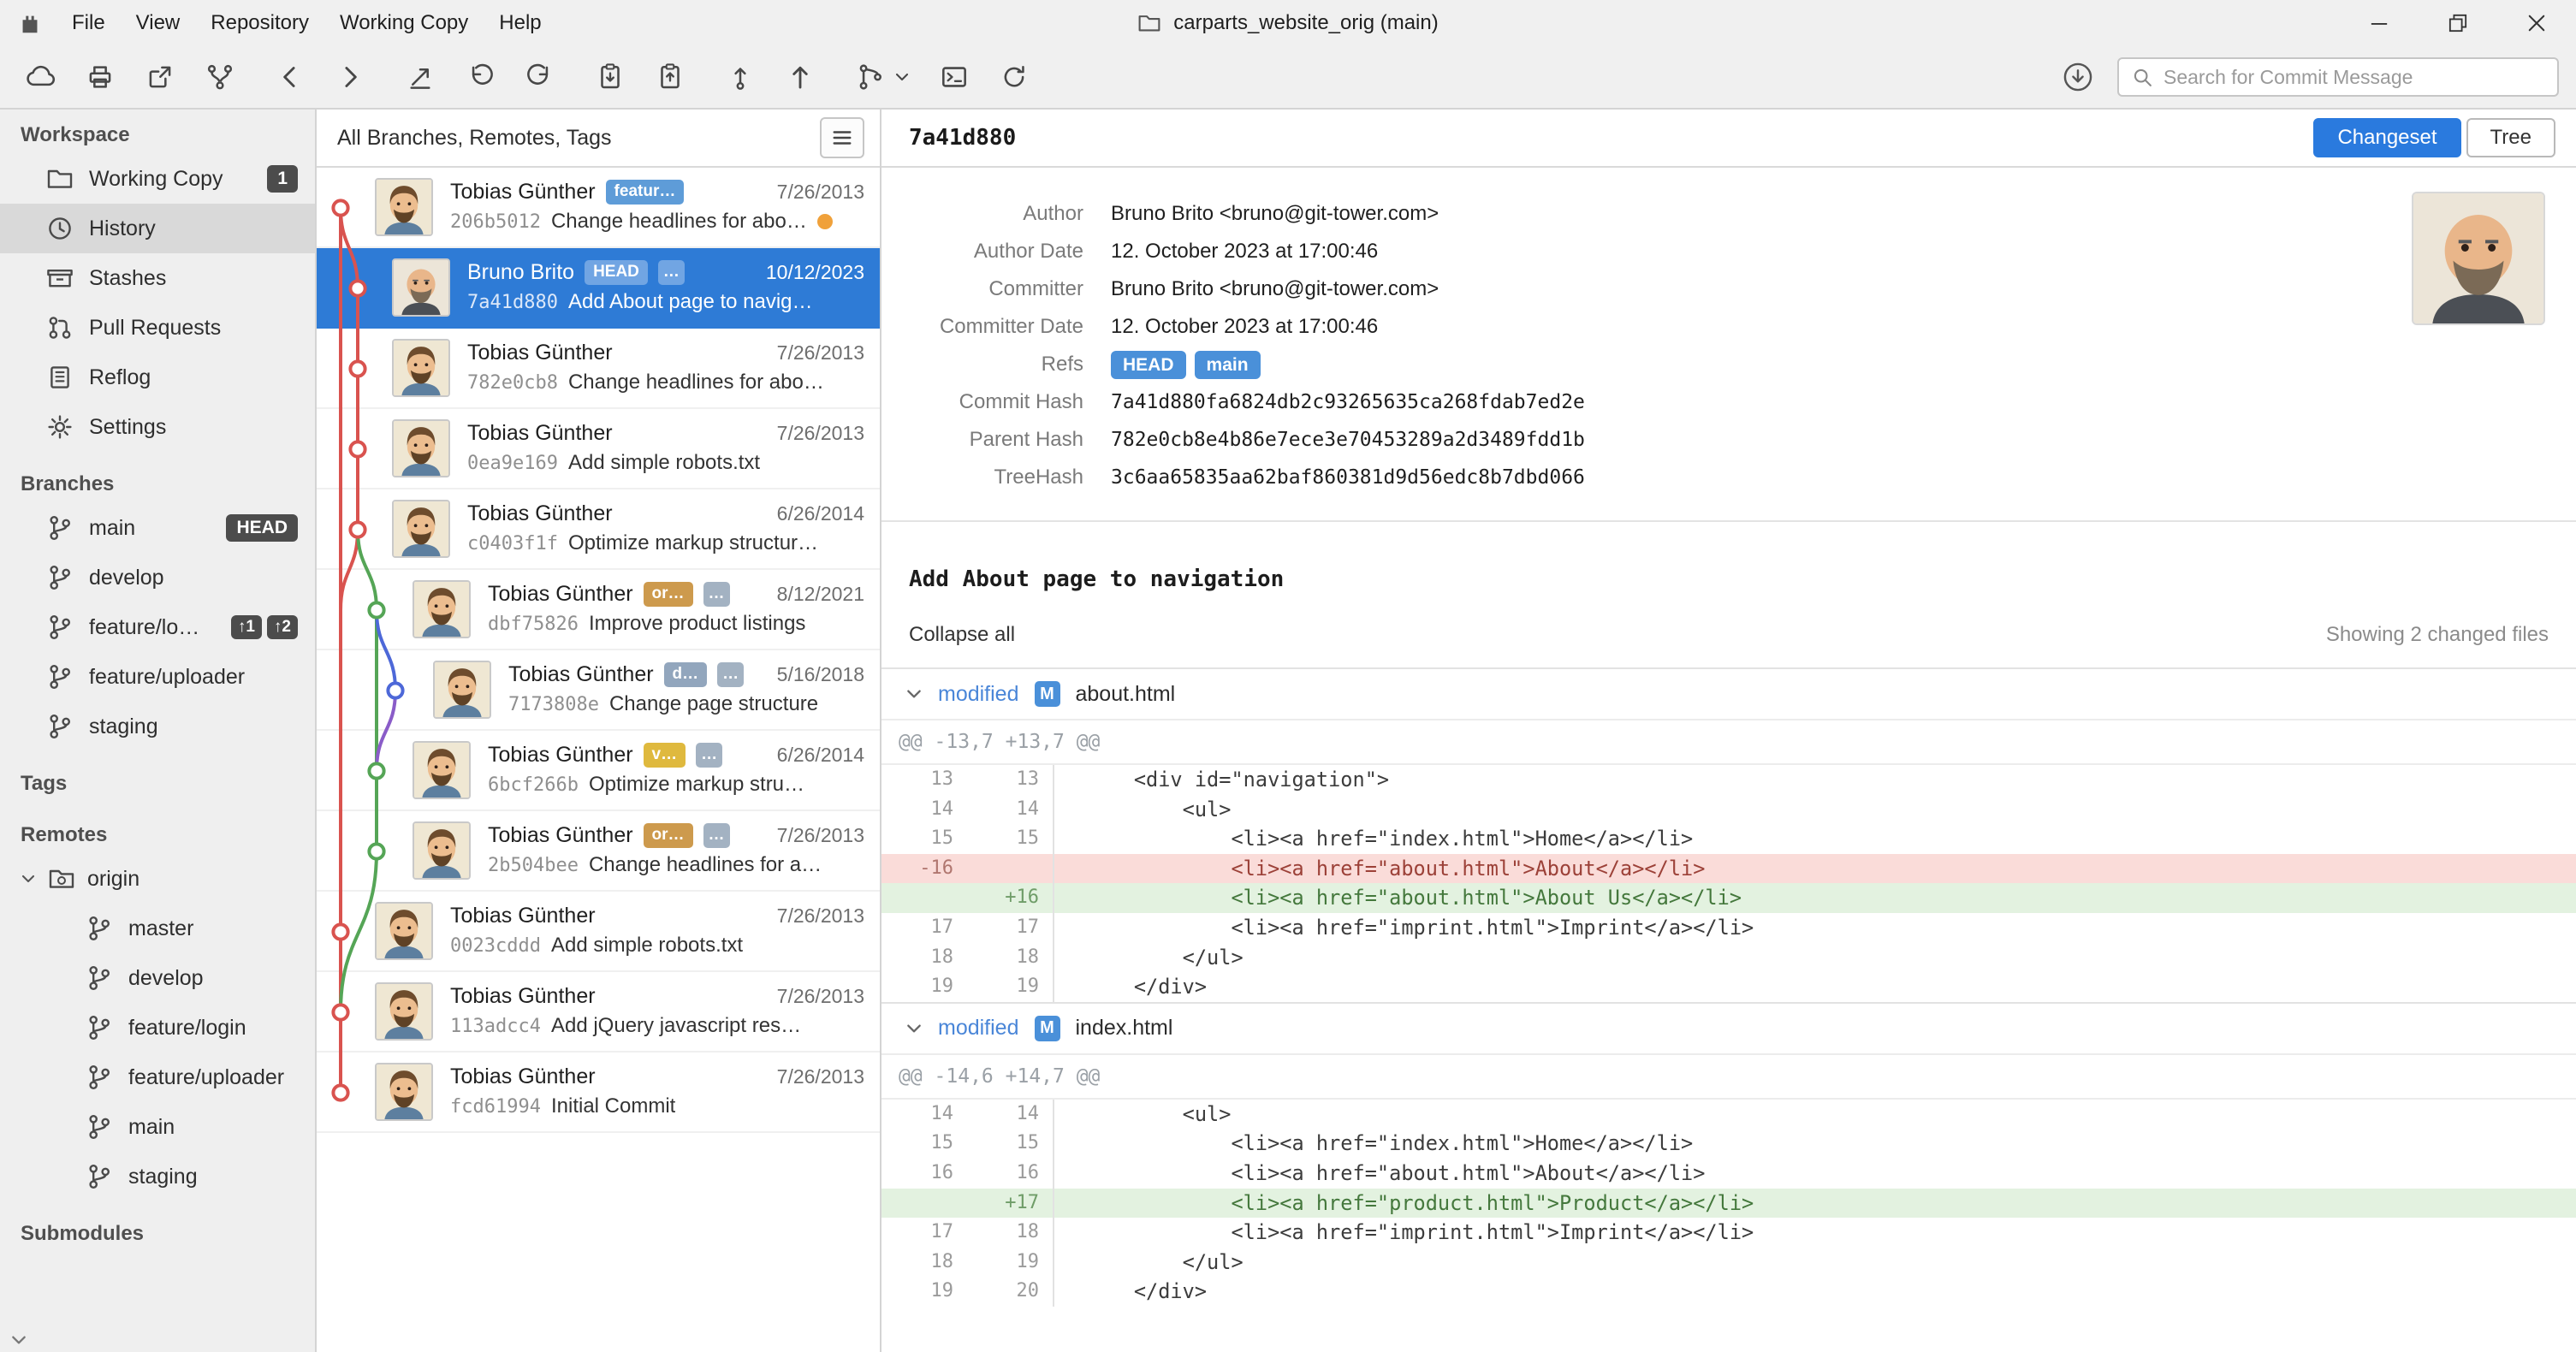 Image resolution: width=2576 pixels, height=1352 pixels. Describe the element at coordinates (520, 24) in the screenshot. I see `menu-help: Help` at that location.